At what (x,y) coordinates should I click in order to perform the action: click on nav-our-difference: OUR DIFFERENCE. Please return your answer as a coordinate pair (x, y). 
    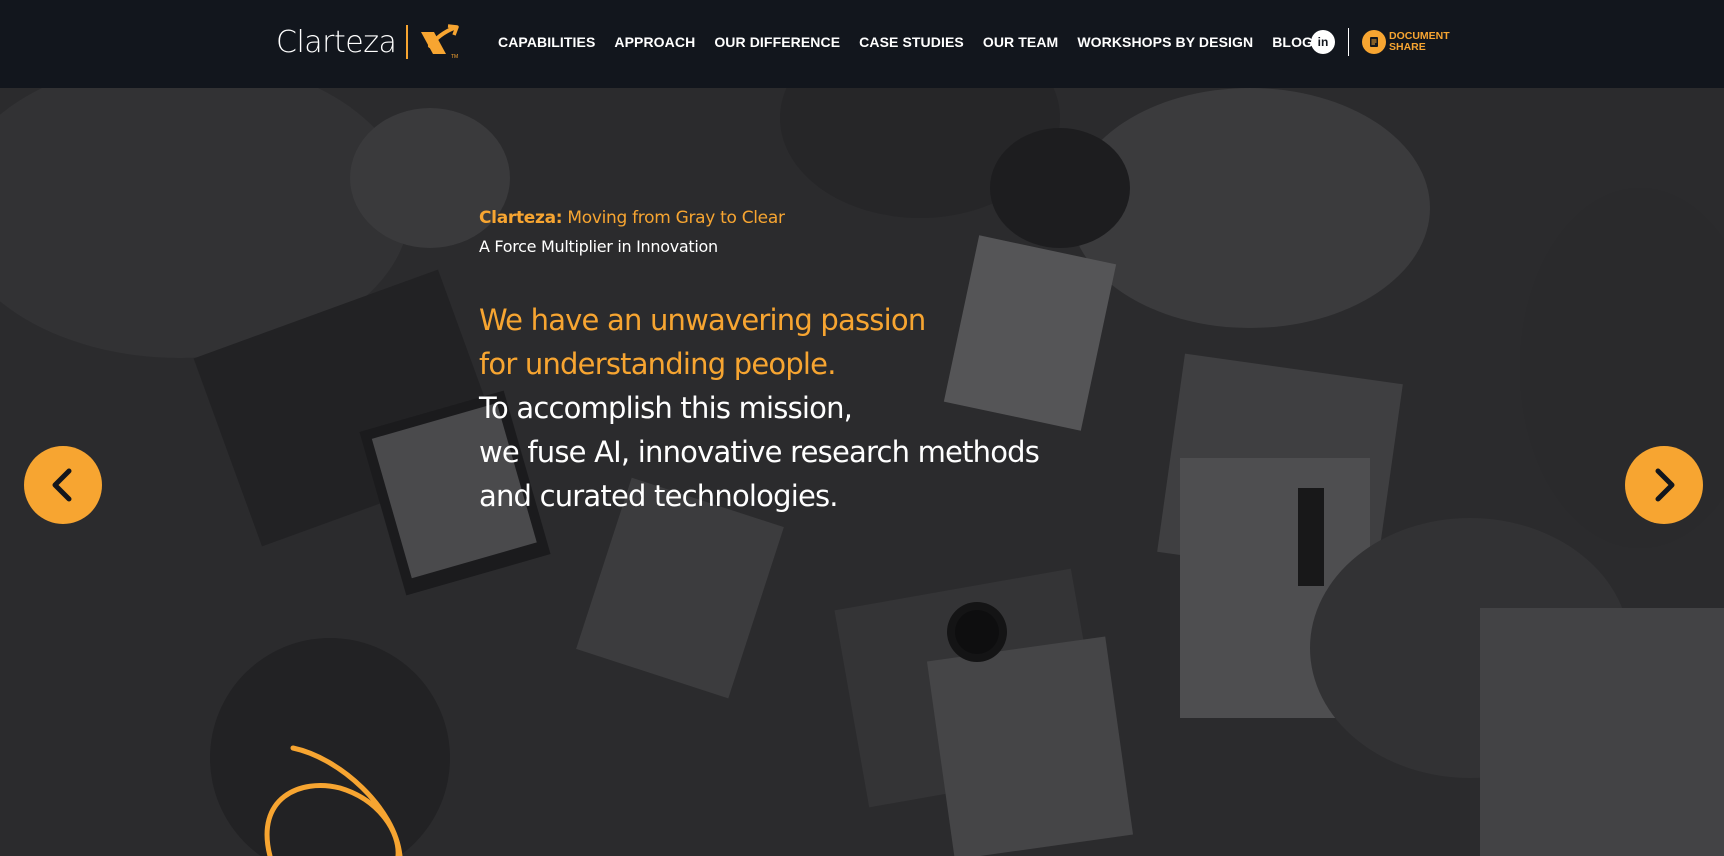
    Looking at the image, I should click on (777, 42).